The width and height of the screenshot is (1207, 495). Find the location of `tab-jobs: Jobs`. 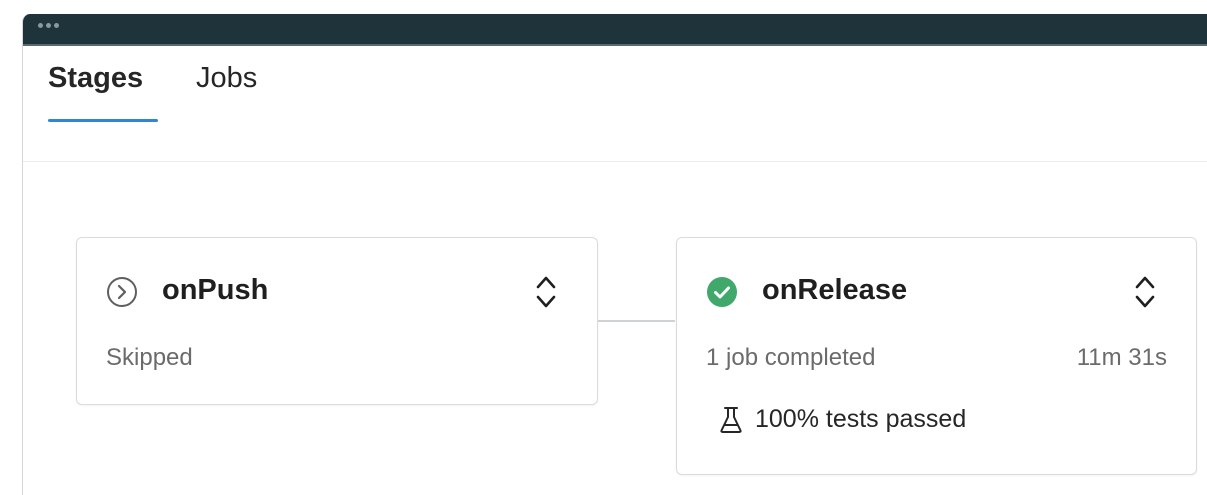

tab-jobs: Jobs is located at coordinates (226, 78).